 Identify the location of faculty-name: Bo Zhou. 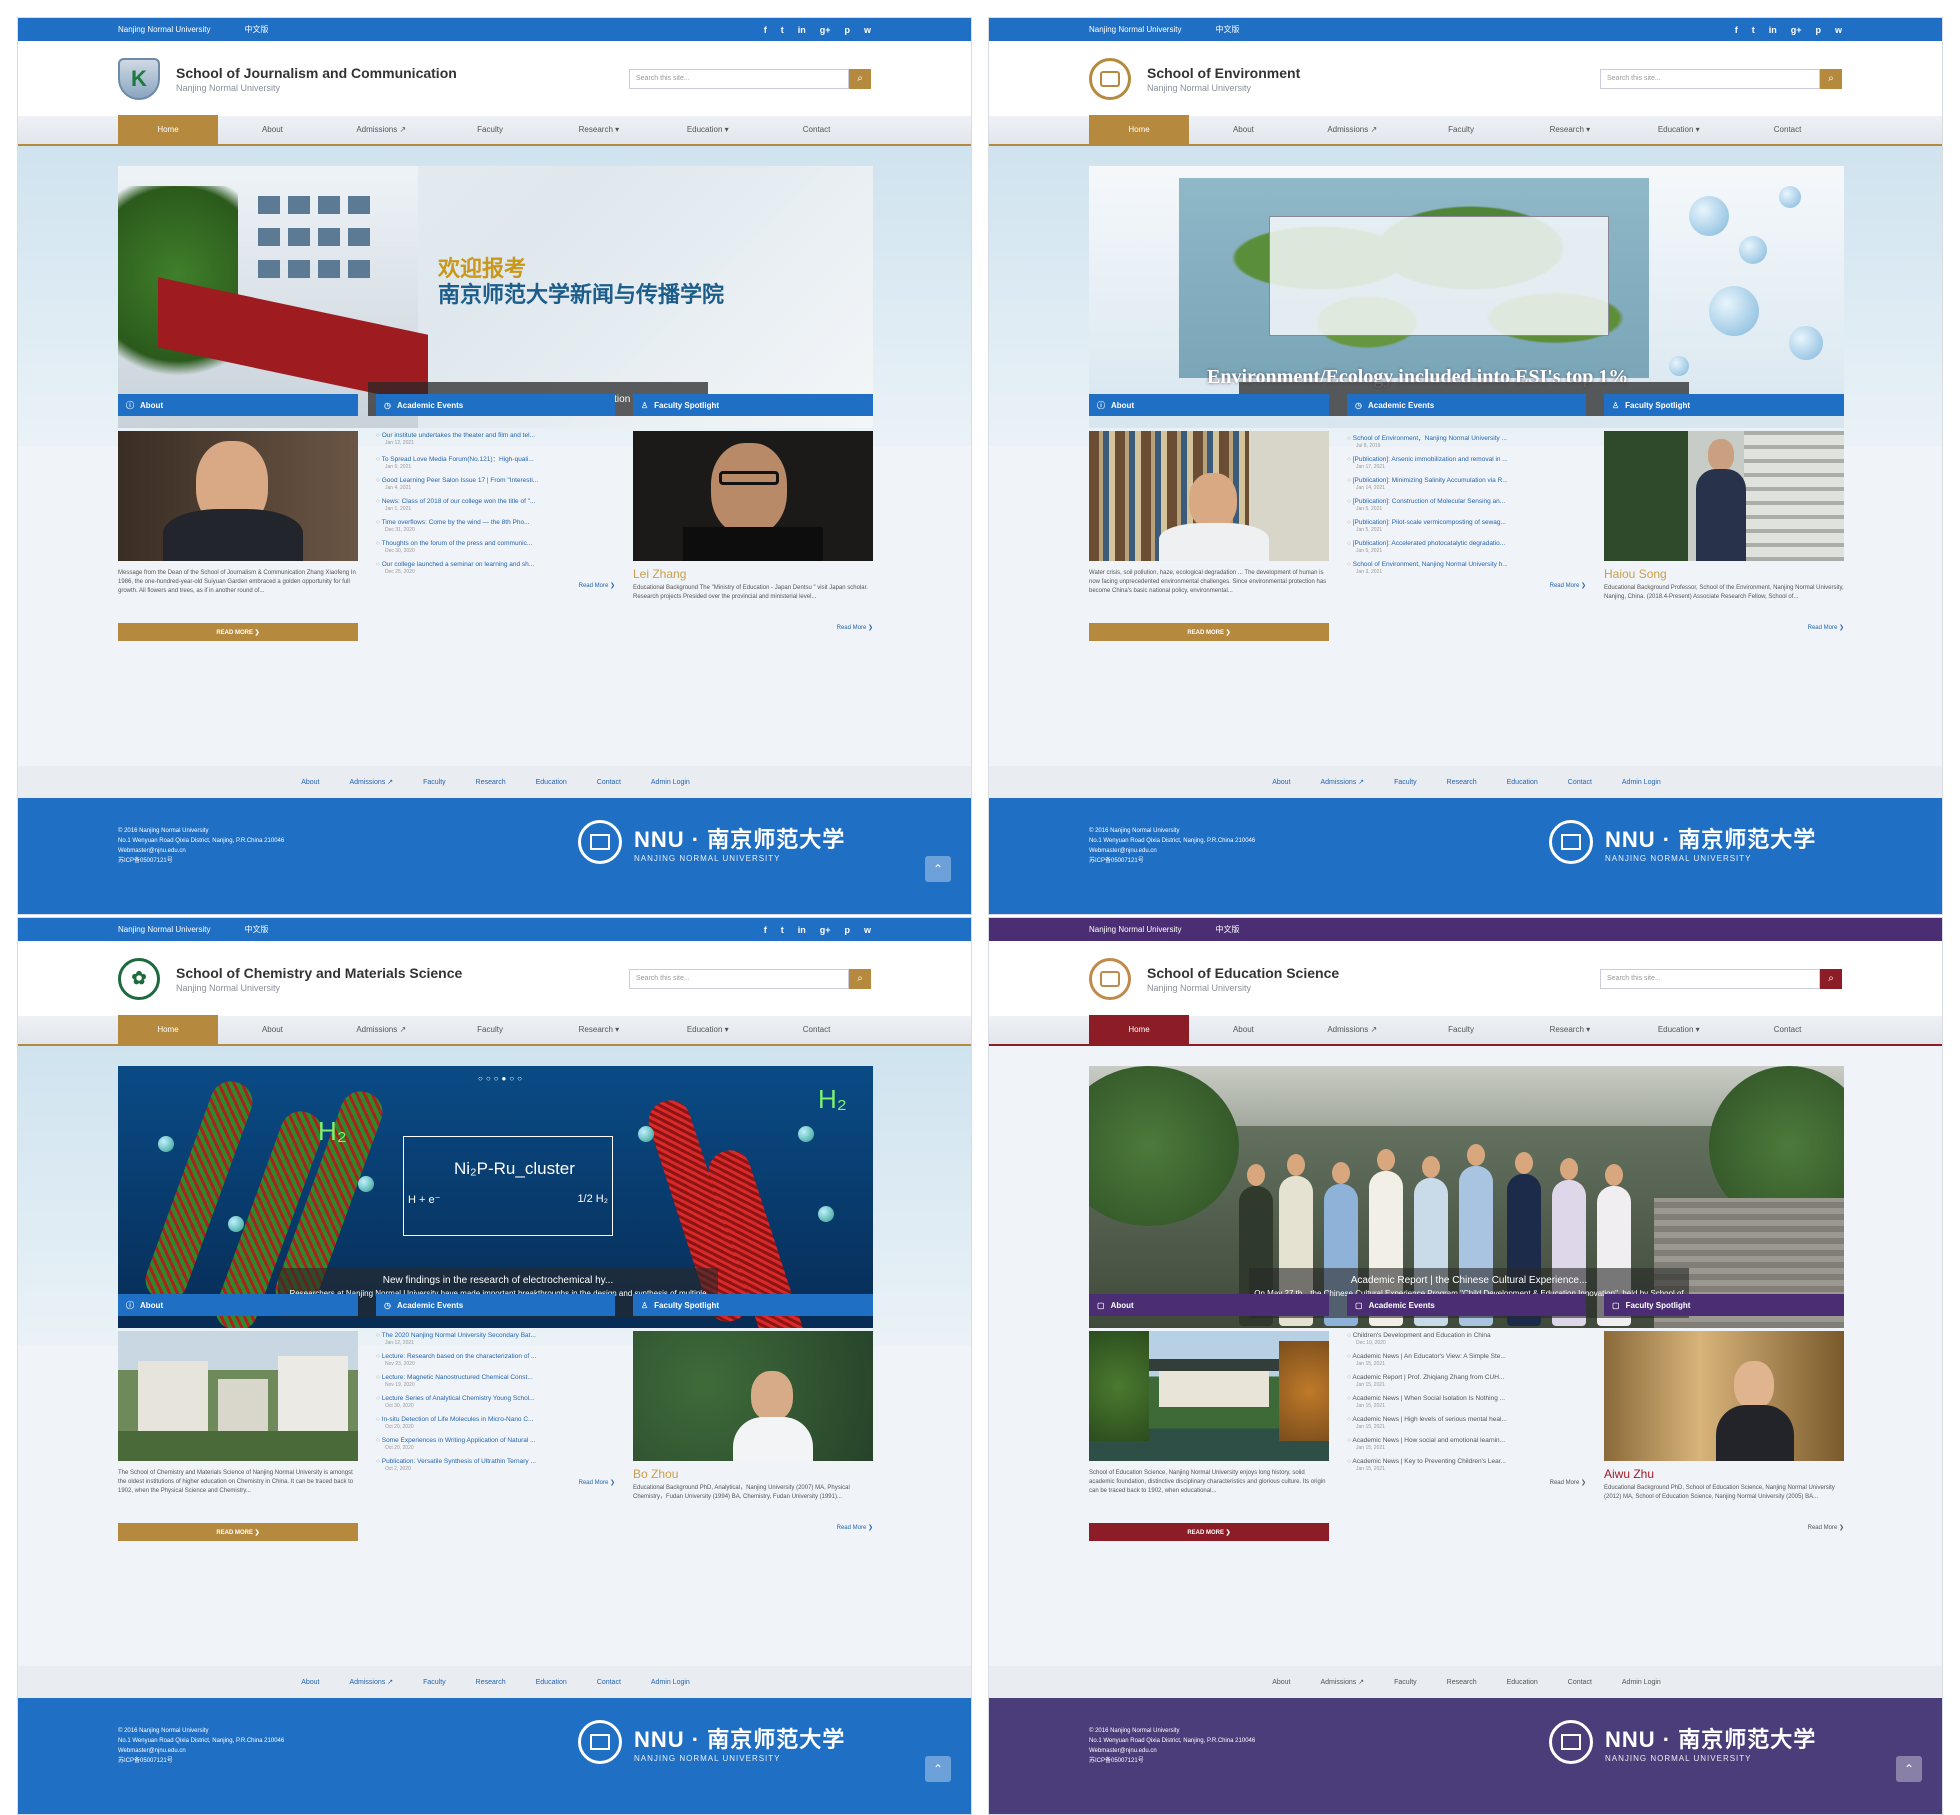
(753, 1474).